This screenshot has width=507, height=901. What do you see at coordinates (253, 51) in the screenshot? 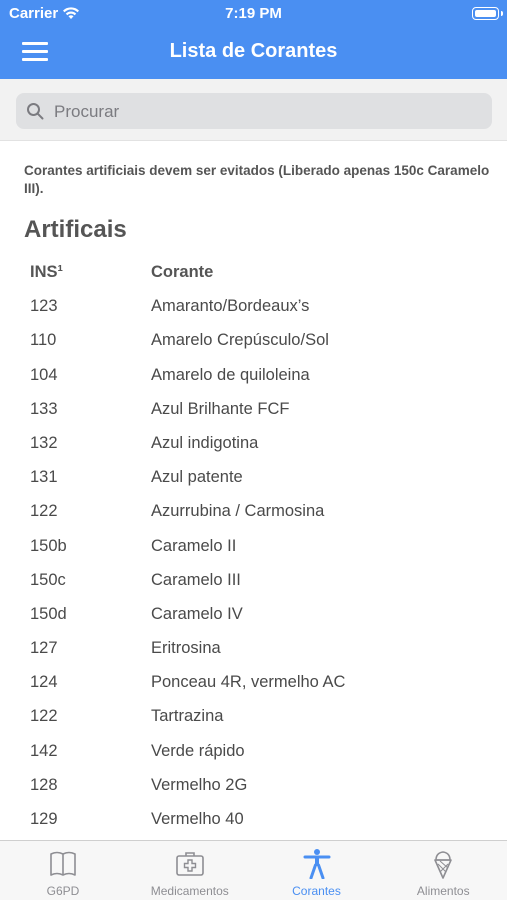
I see `page-title: Lista de Corantes` at bounding box center [253, 51].